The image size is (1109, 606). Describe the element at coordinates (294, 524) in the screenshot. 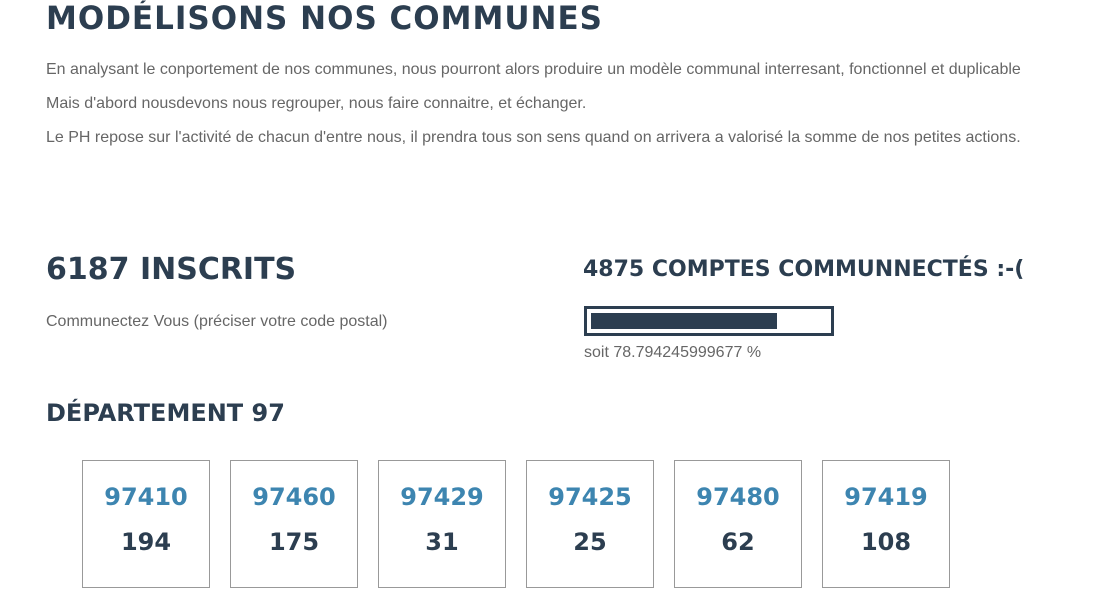

I see `commune-card: 97460 175` at that location.